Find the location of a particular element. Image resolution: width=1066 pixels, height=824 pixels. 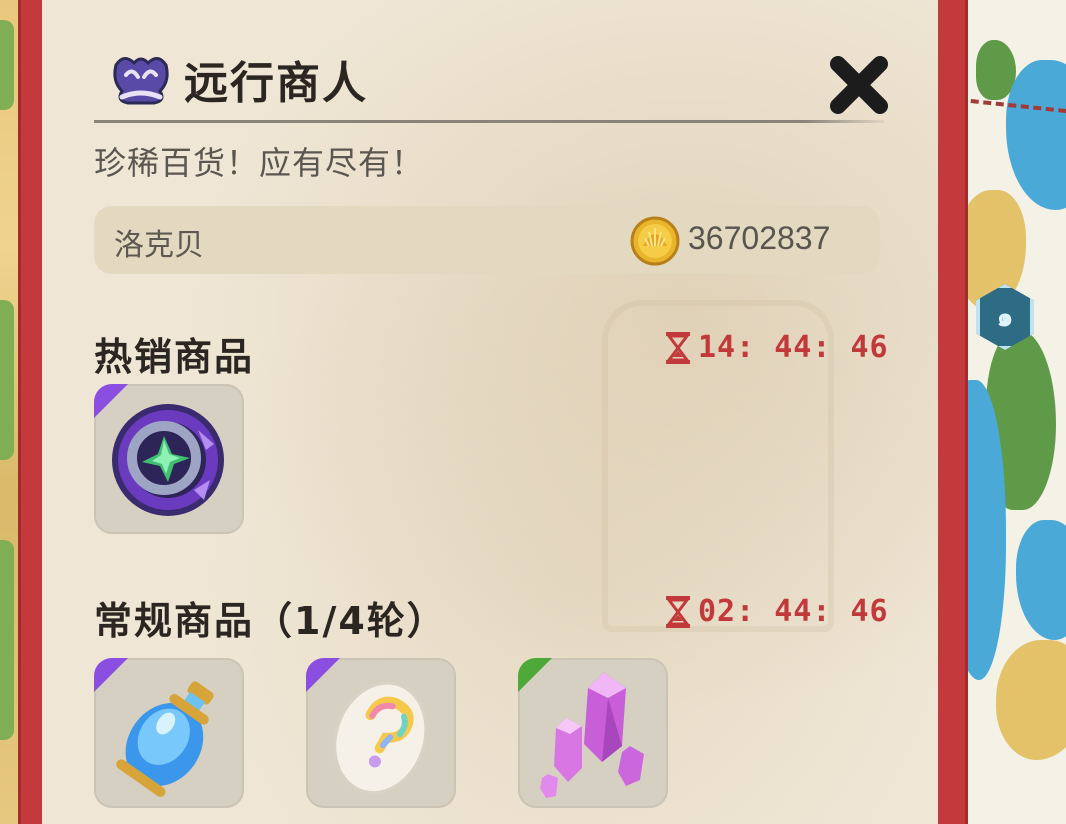

hot-products-title: 热销商品 is located at coordinates (174, 357).